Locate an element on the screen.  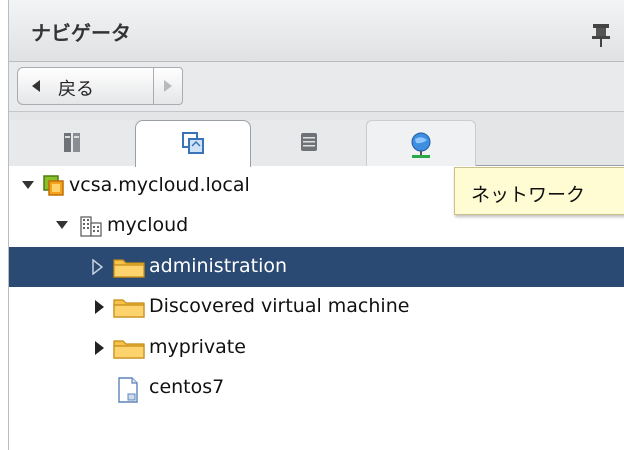
tree-node-label: vcsa.mycloud.local is located at coordinates (159, 185).